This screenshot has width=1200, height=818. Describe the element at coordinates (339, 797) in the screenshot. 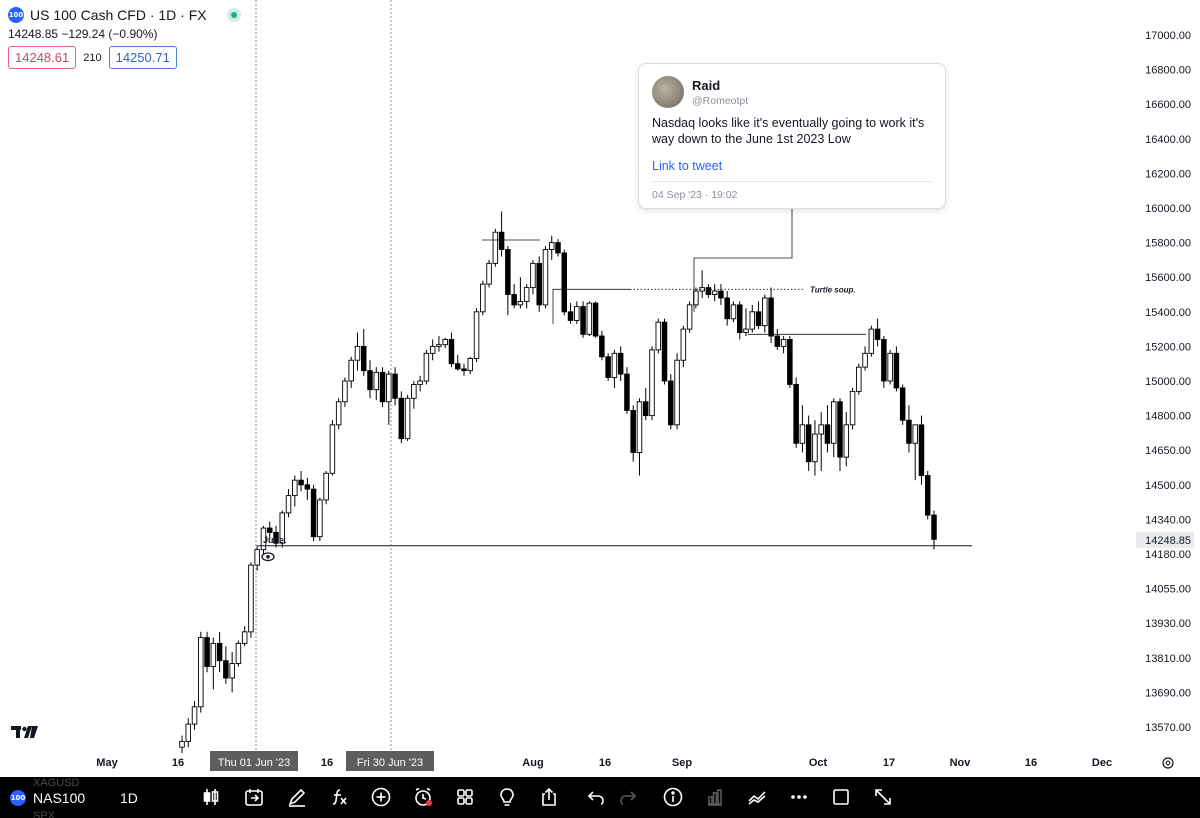

I see `indicators-icon` at that location.